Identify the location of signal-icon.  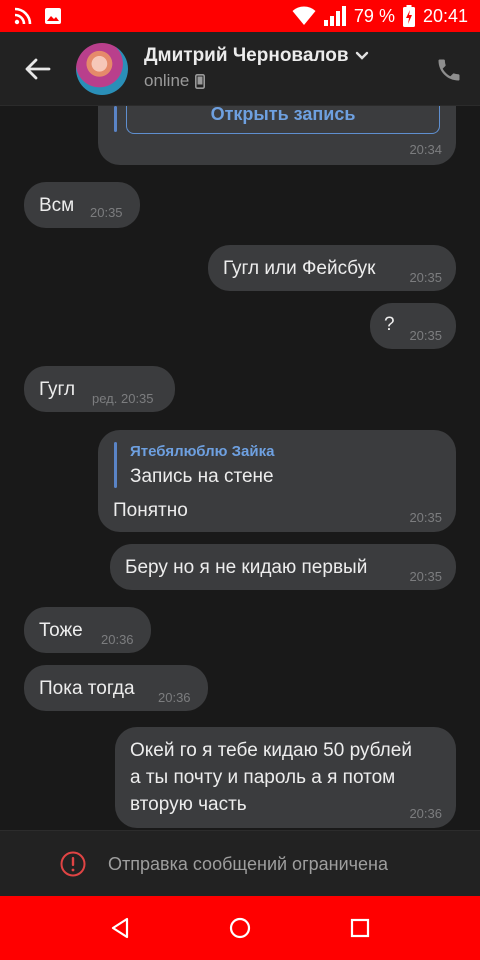
(334, 16).